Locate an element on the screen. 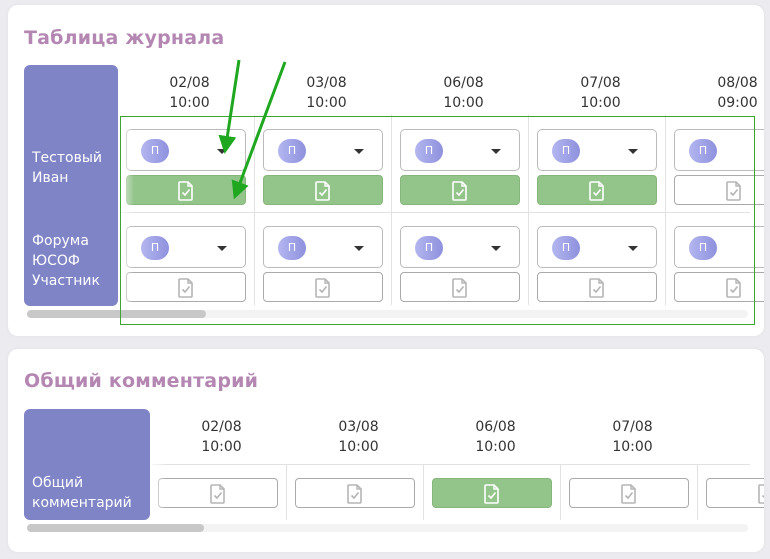  annotation-arrows is located at coordinates (252, 129).